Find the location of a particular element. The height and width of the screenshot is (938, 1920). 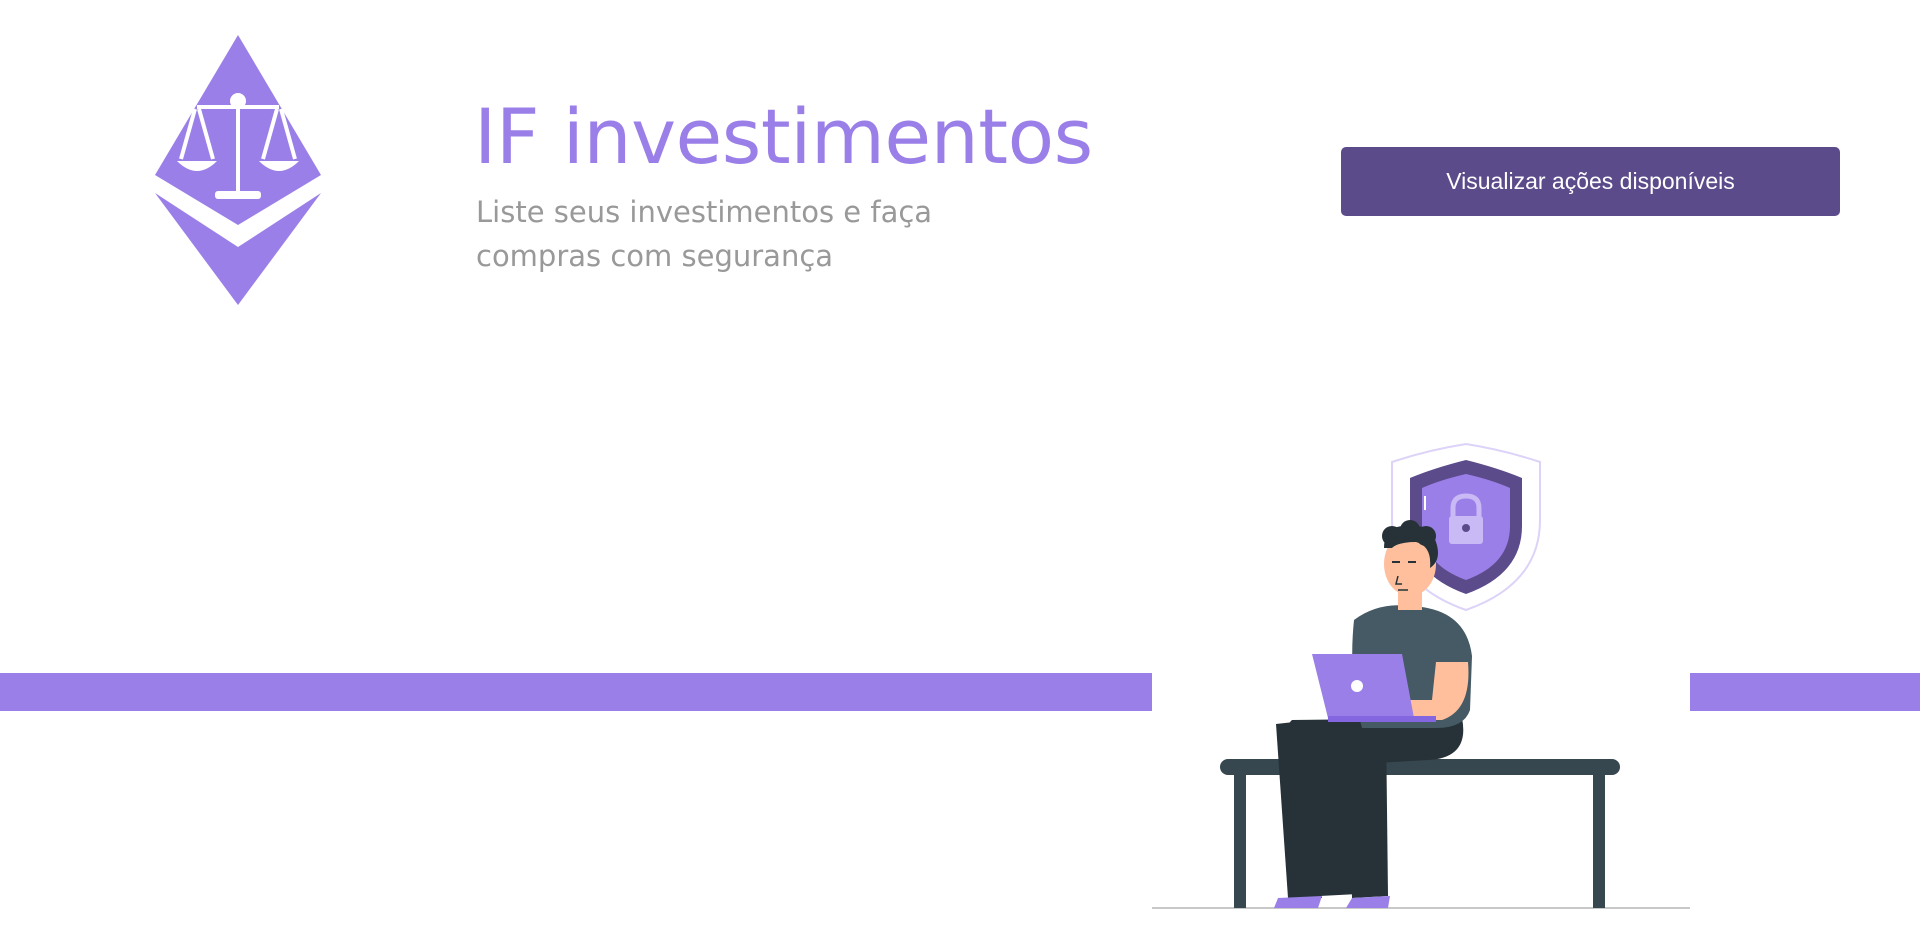

view-available-stocks-button: Visualizar ações disponíveis is located at coordinates (1590, 181).